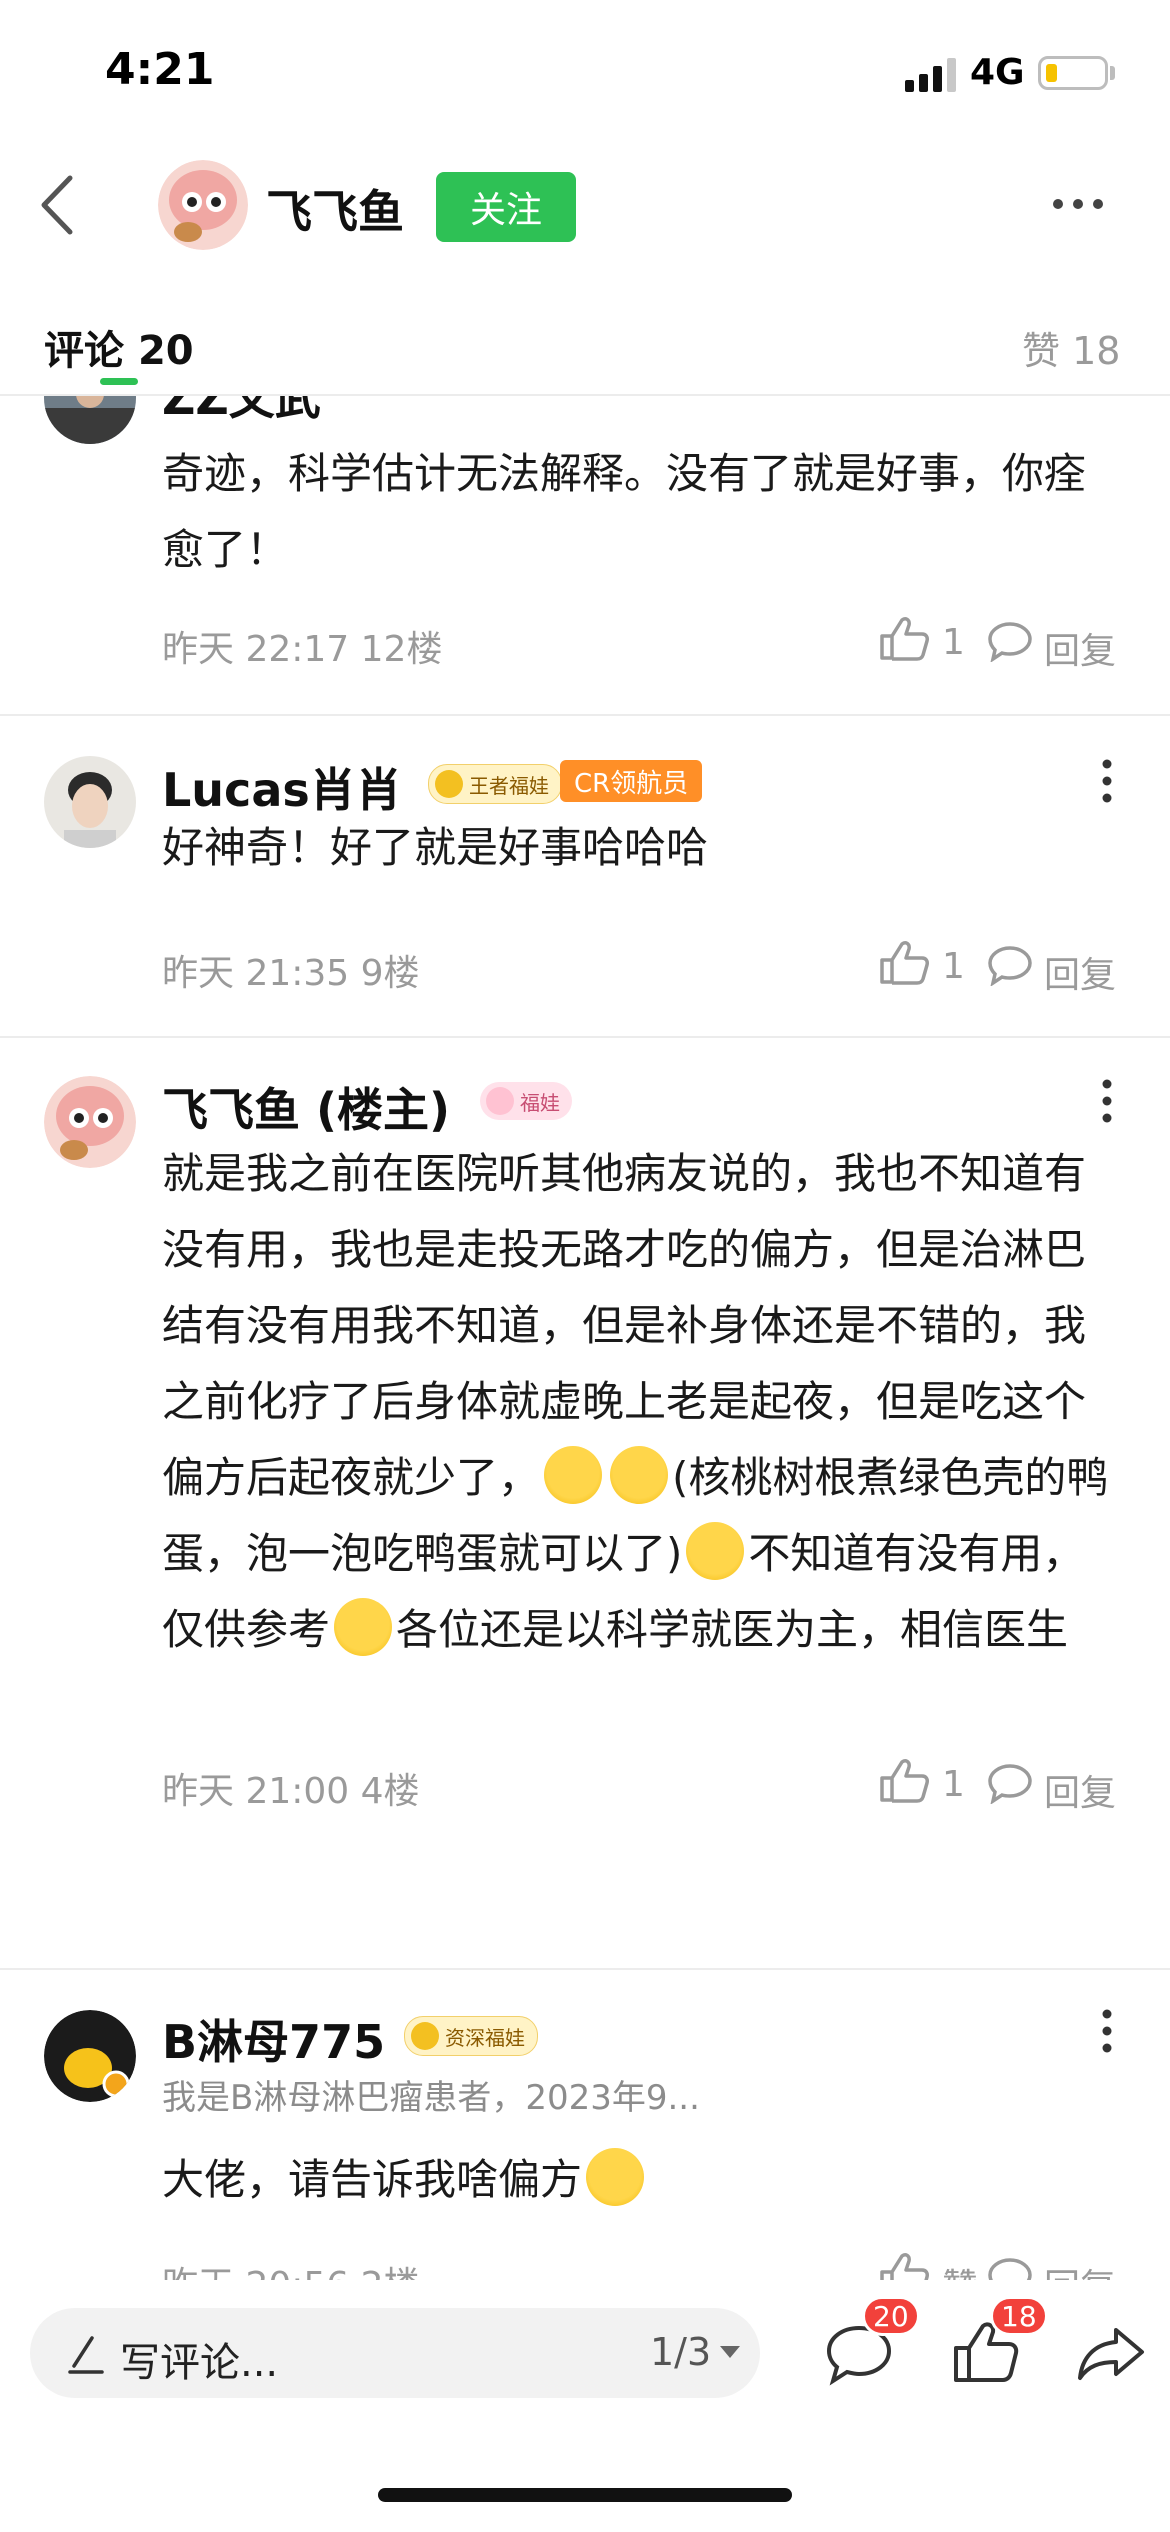  Describe the element at coordinates (256, 973) in the screenshot. I see `comment-time: 昨天 21:35` at that location.